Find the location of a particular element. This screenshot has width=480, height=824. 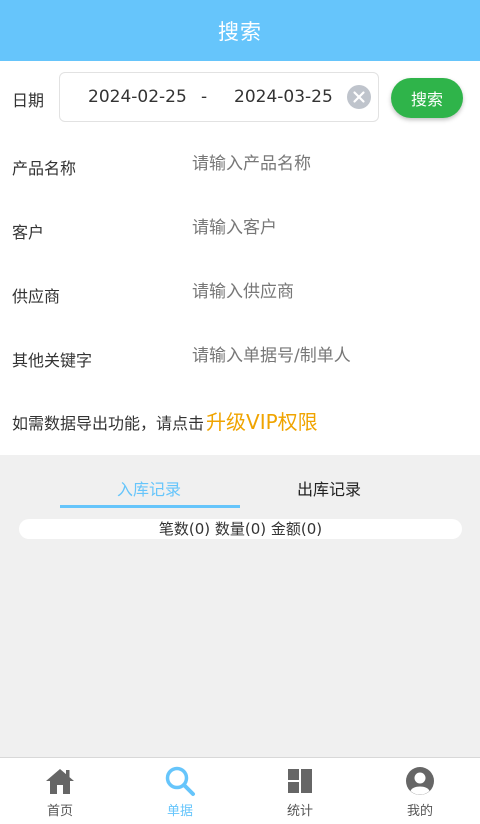

customer-input is located at coordinates (327, 228).